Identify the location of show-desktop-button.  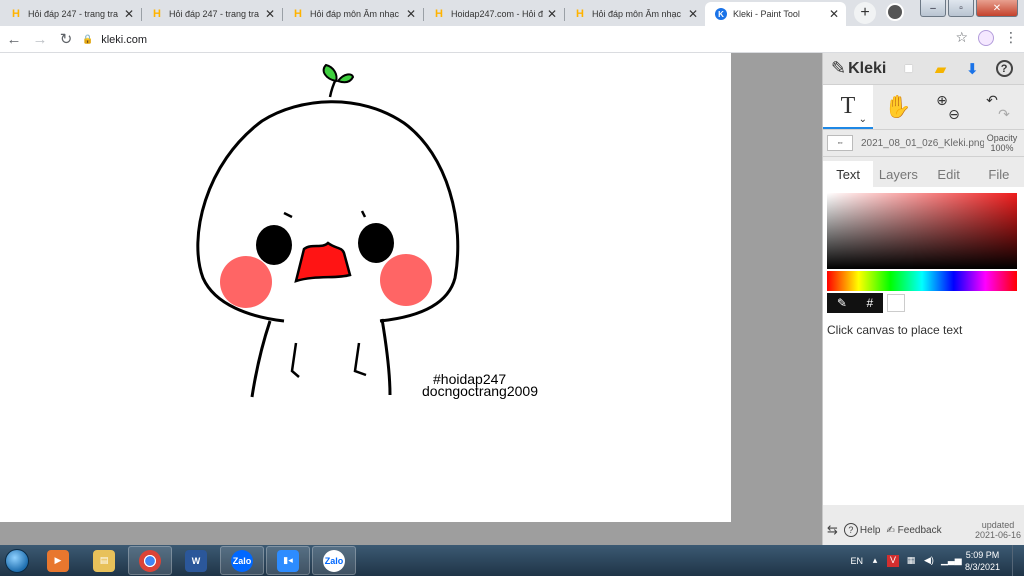
(1018, 560).